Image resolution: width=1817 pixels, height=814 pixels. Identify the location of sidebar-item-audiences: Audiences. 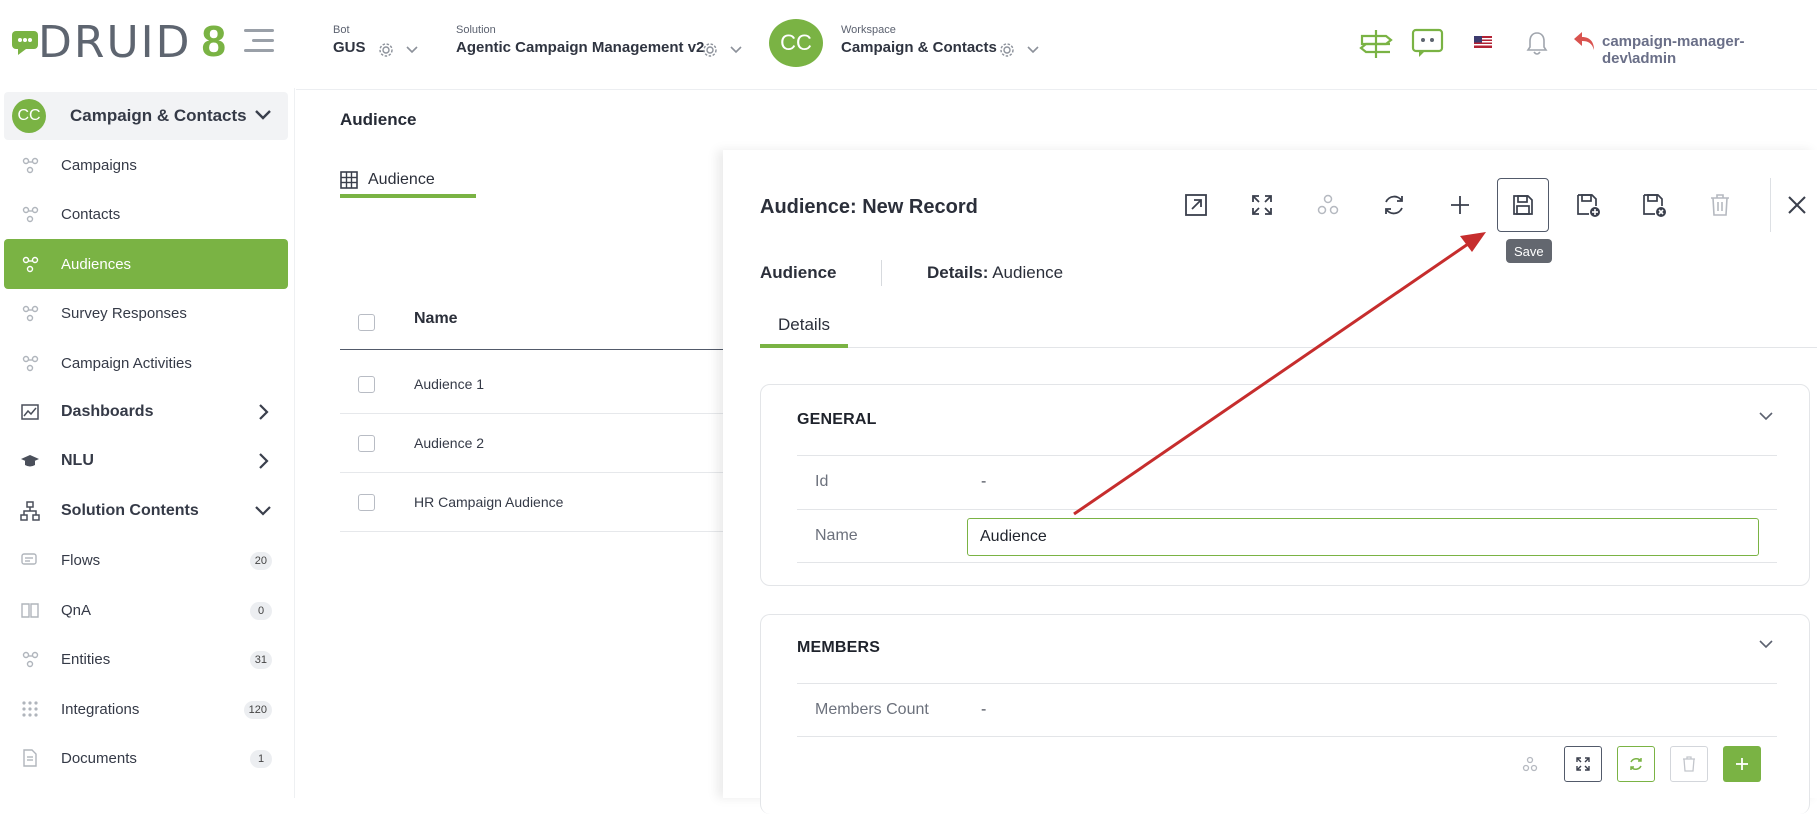
(146, 264).